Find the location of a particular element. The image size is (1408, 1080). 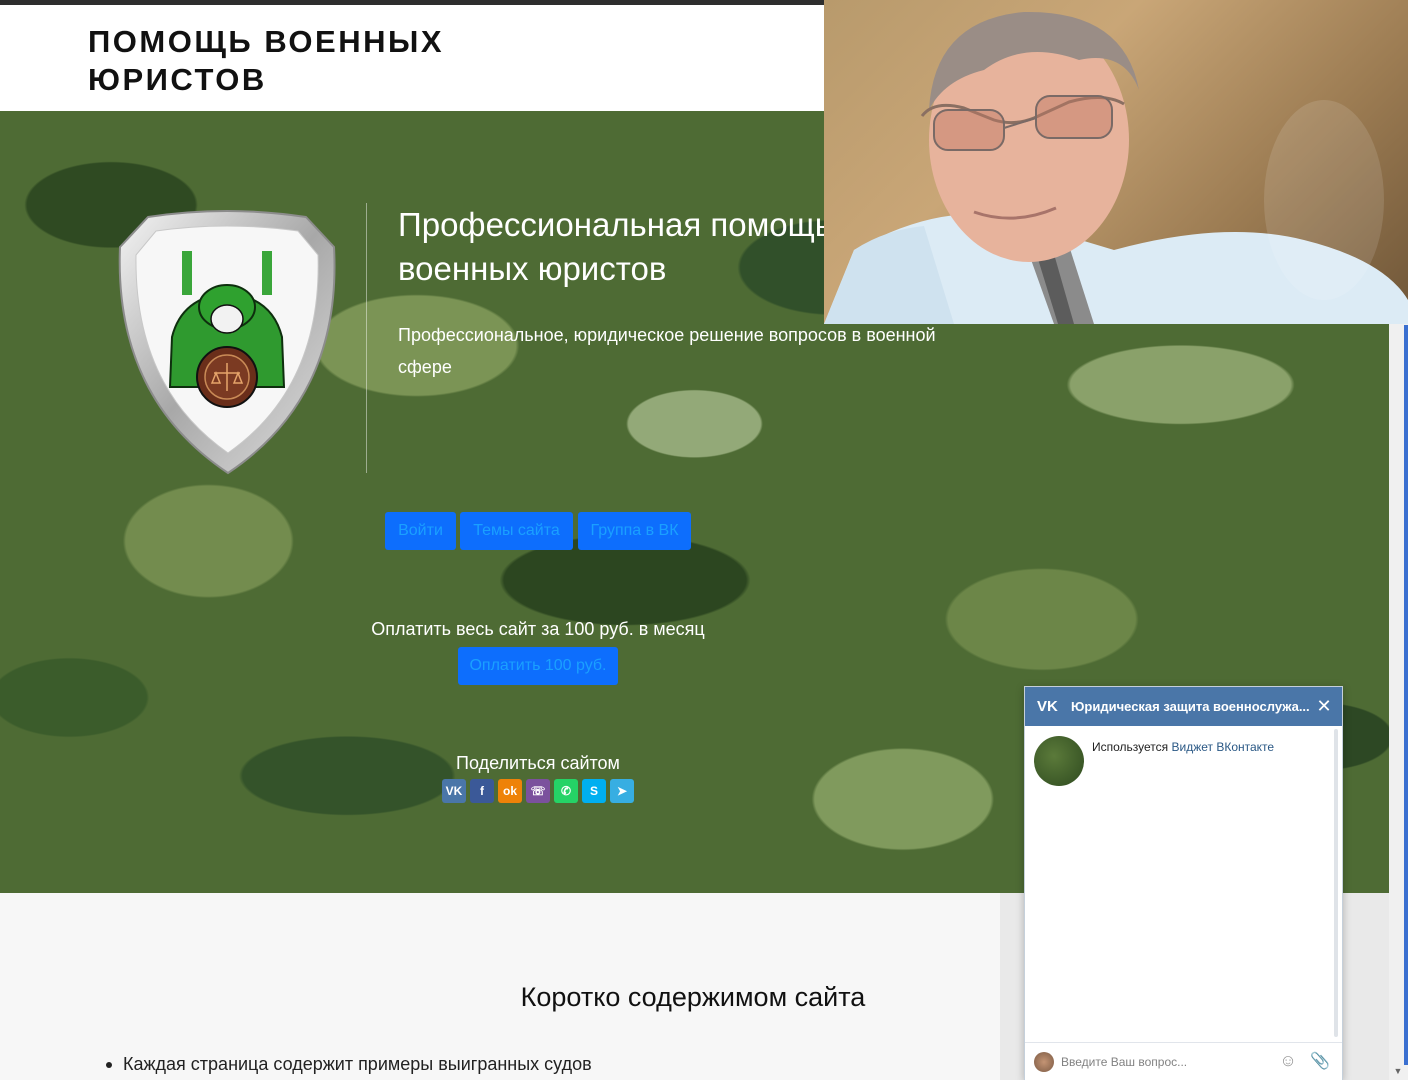

vk-widget-message: Используется Виджет ВКонтакте is located at coordinates (1212, 747).